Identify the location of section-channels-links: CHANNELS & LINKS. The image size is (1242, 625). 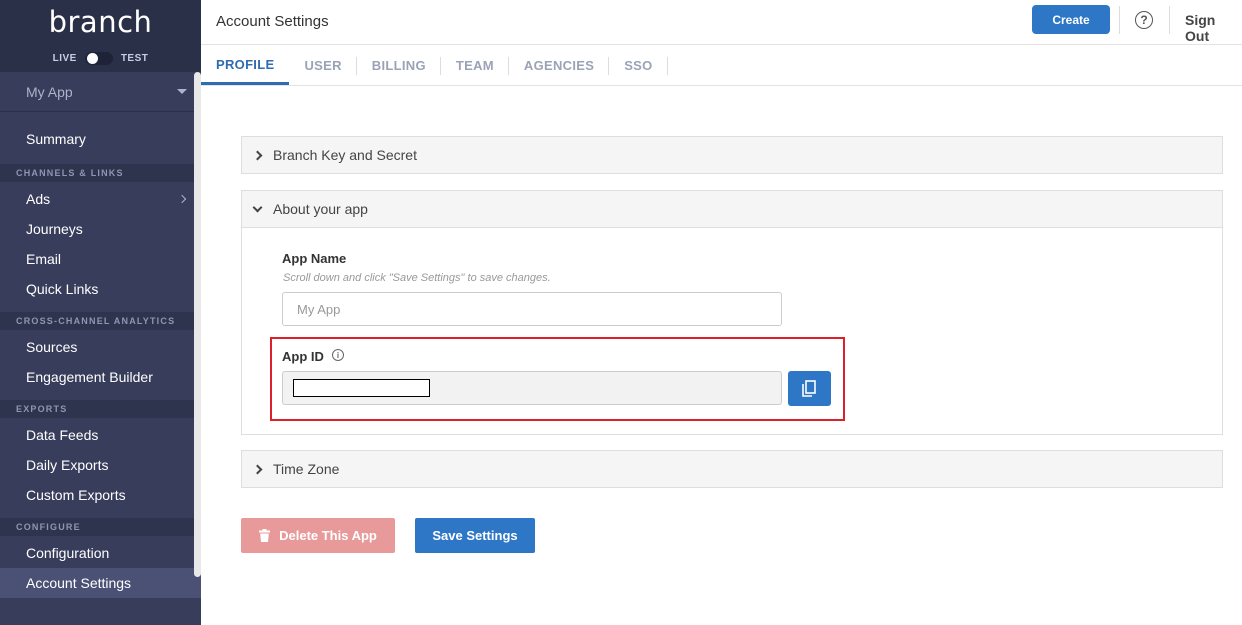
(100, 173).